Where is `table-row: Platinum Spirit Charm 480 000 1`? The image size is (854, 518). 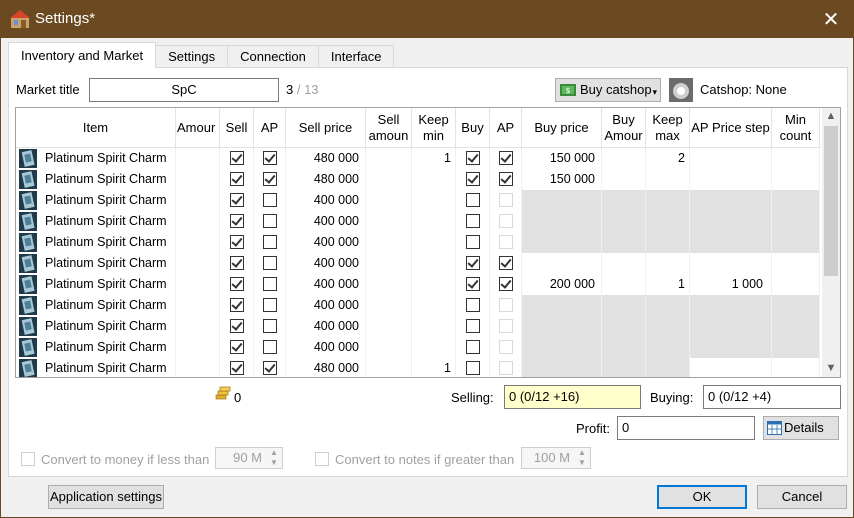
table-row: Platinum Spirit Charm 480 000 1 is located at coordinates (418, 367).